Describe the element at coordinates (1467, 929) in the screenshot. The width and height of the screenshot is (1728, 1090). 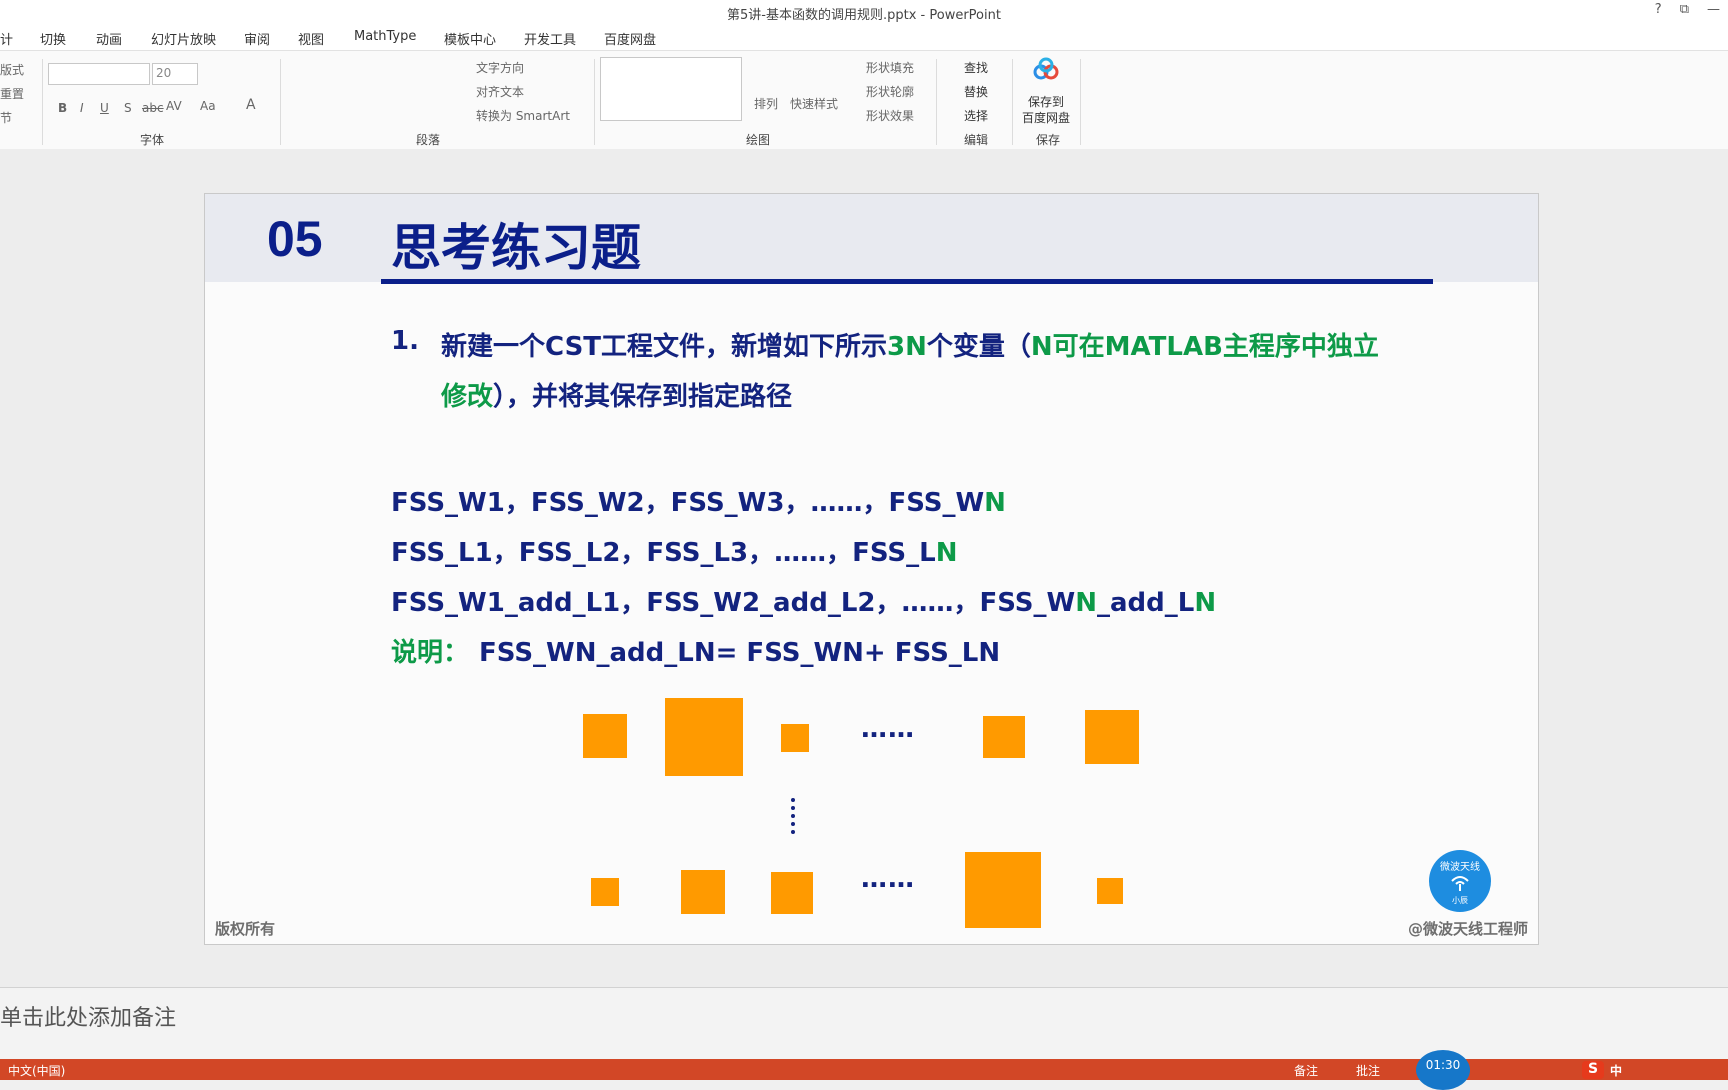
I see `author-watermark: @微波天线工程师` at that location.